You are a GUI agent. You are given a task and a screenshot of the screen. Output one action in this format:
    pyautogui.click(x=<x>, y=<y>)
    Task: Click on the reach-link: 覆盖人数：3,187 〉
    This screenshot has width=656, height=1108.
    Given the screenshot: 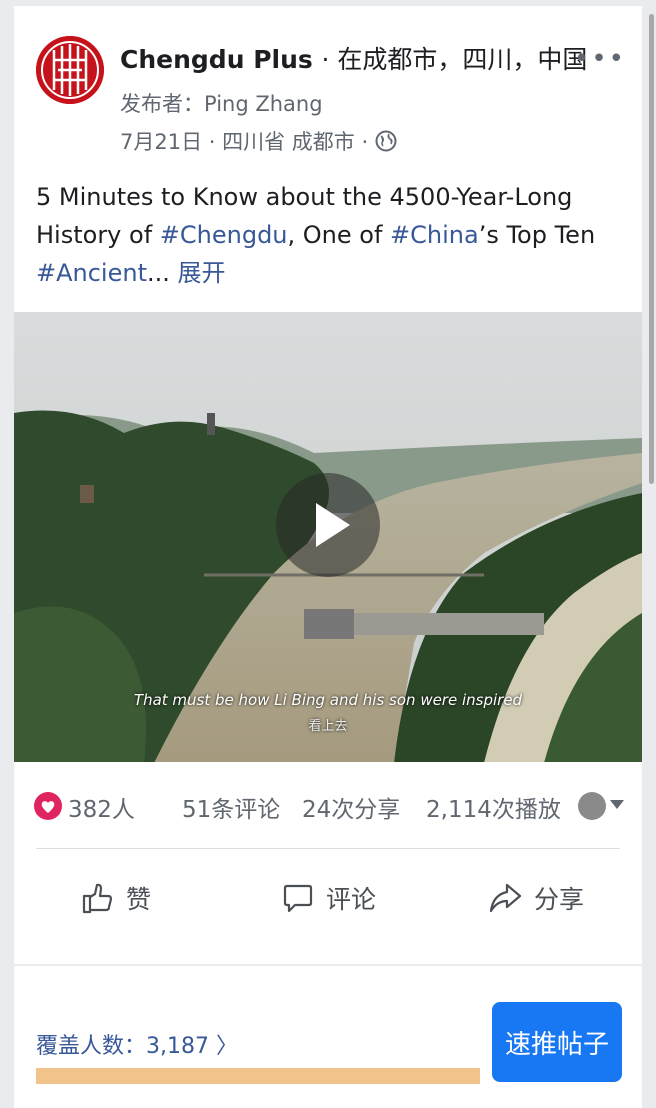 What is the action you would take?
    pyautogui.click(x=137, y=1044)
    